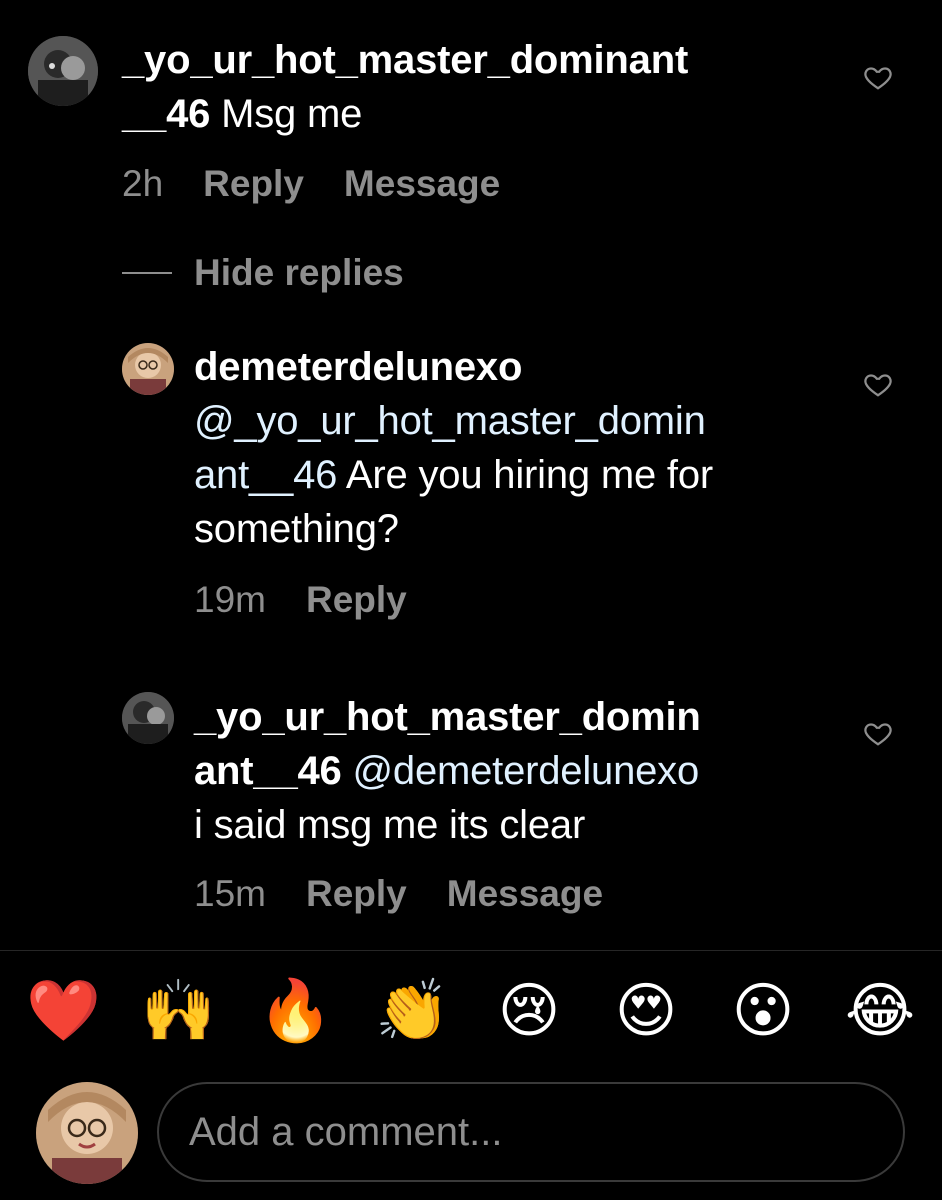 Image resolution: width=942 pixels, height=1200 pixels. Describe the element at coordinates (405, 60) in the screenshot. I see `comment-username: _yo_ur_hot_master_dominant` at that location.